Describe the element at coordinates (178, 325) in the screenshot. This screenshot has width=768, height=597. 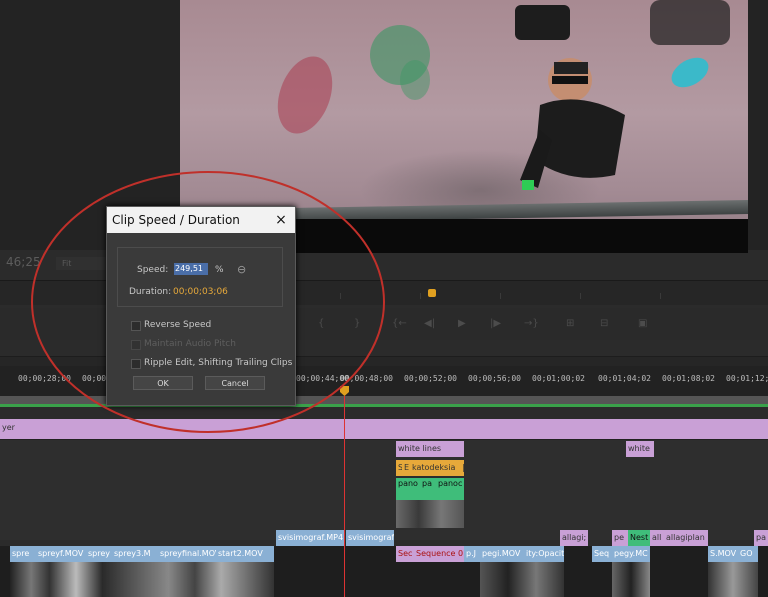
I see `reverse-label: Reverse Speed` at that location.